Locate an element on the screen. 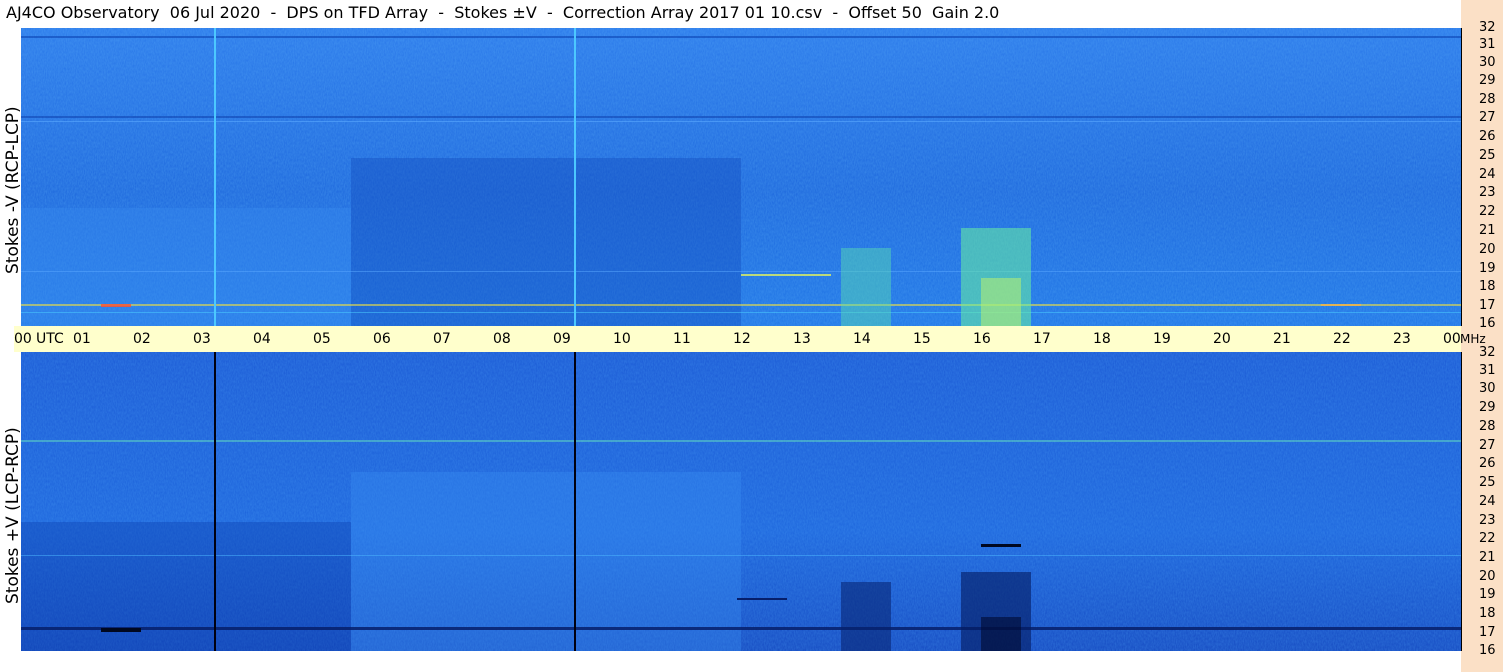  time-tick: 04 is located at coordinates (262, 339).